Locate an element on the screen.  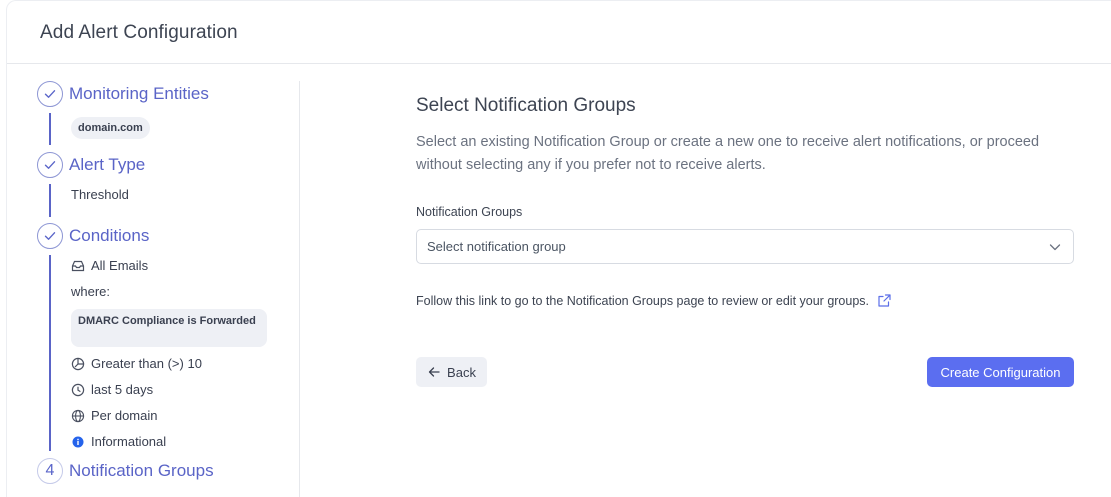
step-conditions: Conditions is located at coordinates (93, 236).